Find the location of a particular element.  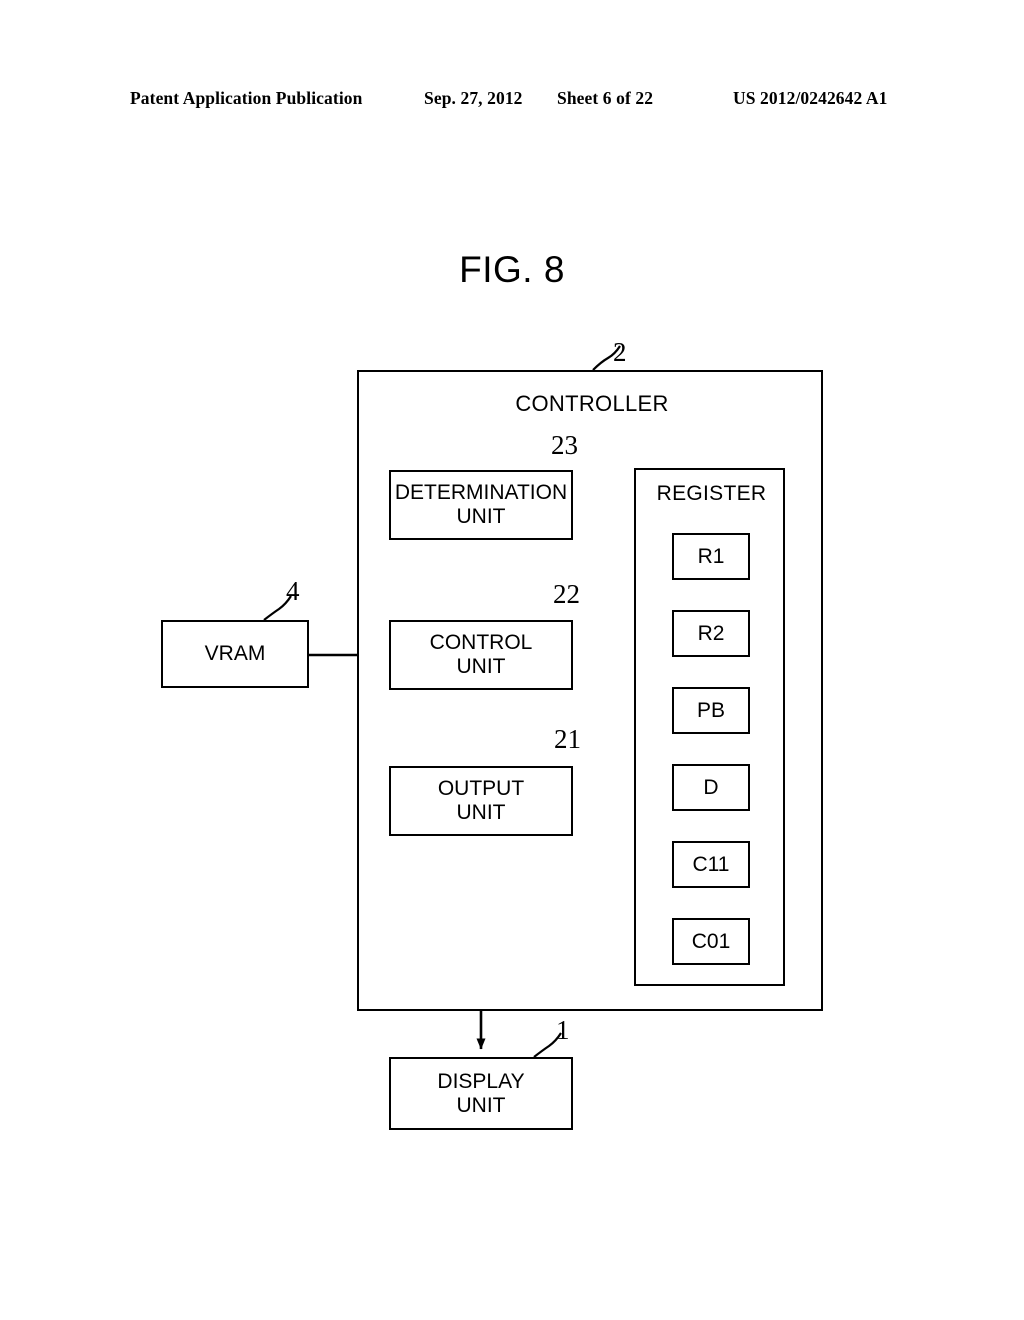

reference-numeral-display-unit: 1 is located at coordinates (563, 1030).